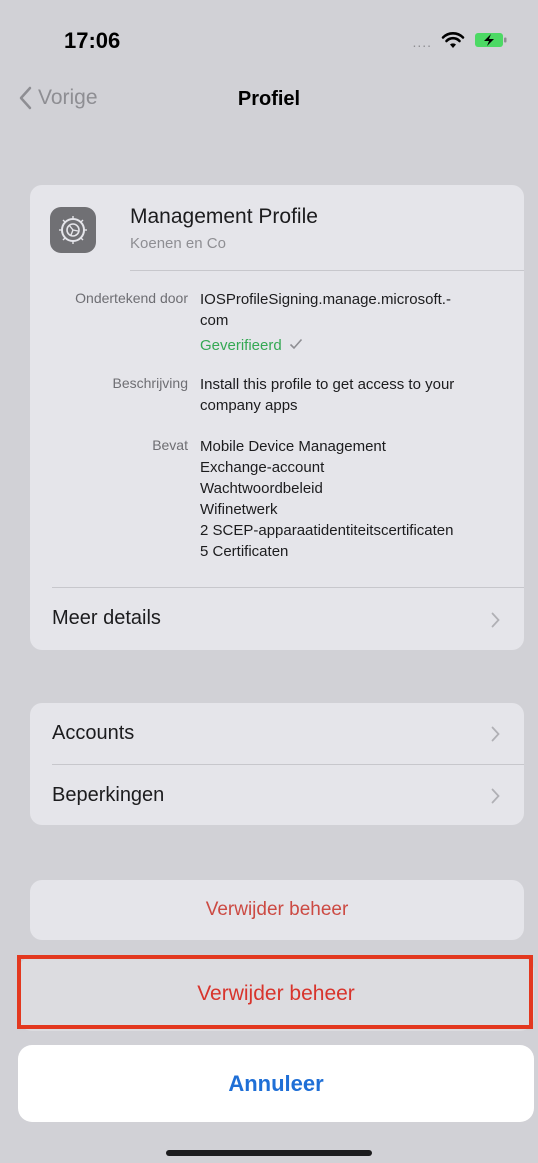 The width and height of the screenshot is (538, 1163). Describe the element at coordinates (224, 216) in the screenshot. I see `profile-name: Management Profile` at that location.